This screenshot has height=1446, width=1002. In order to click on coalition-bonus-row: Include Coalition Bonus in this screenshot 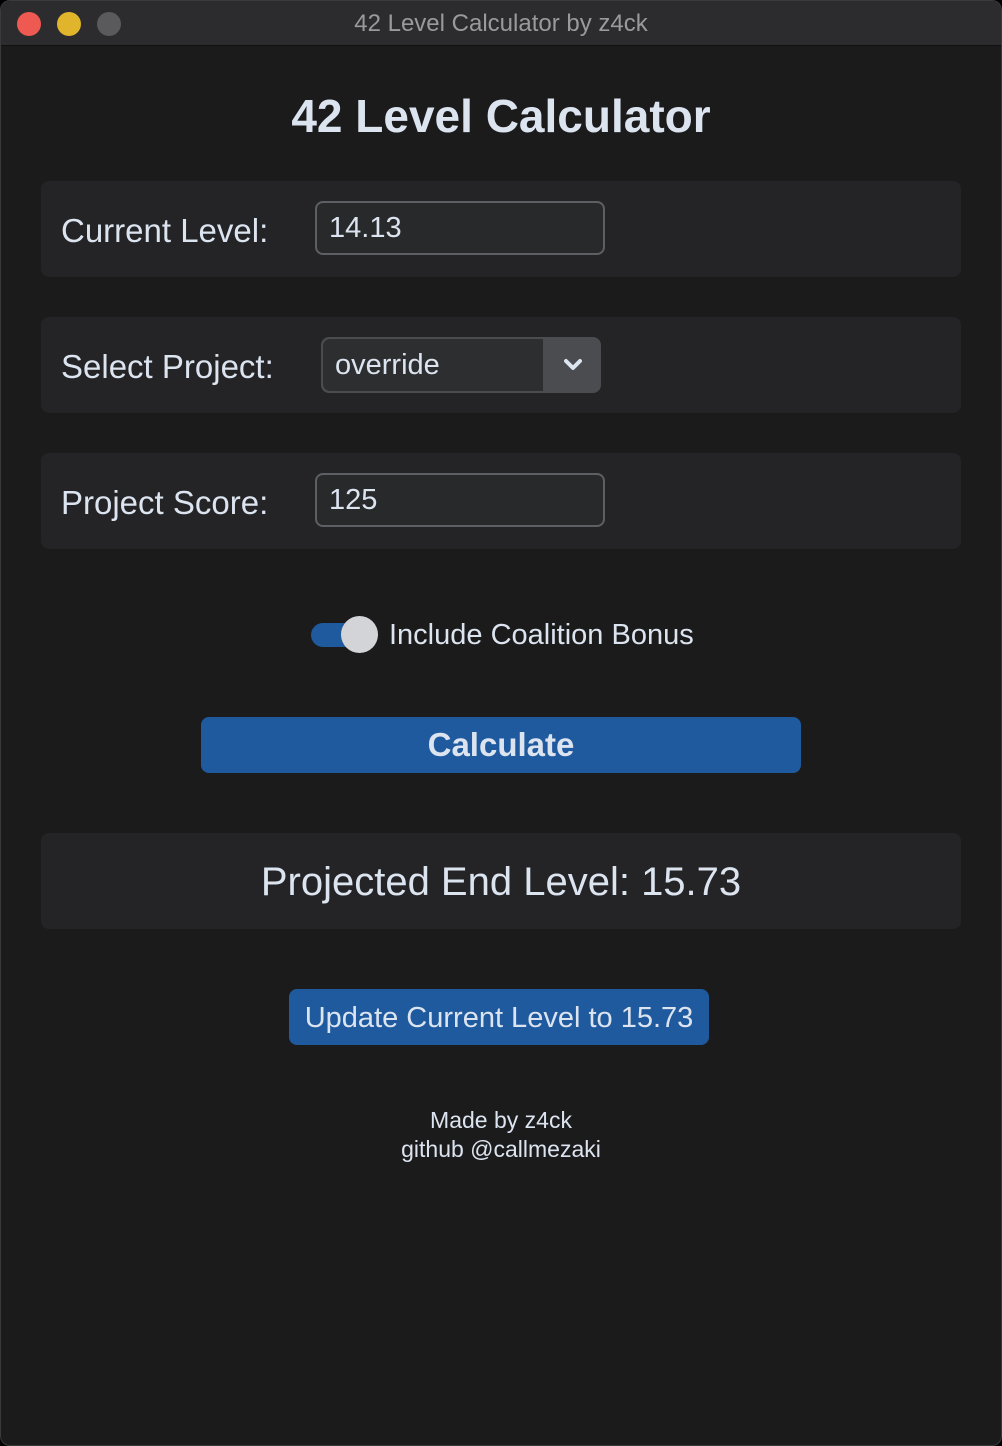, I will do `click(501, 635)`.